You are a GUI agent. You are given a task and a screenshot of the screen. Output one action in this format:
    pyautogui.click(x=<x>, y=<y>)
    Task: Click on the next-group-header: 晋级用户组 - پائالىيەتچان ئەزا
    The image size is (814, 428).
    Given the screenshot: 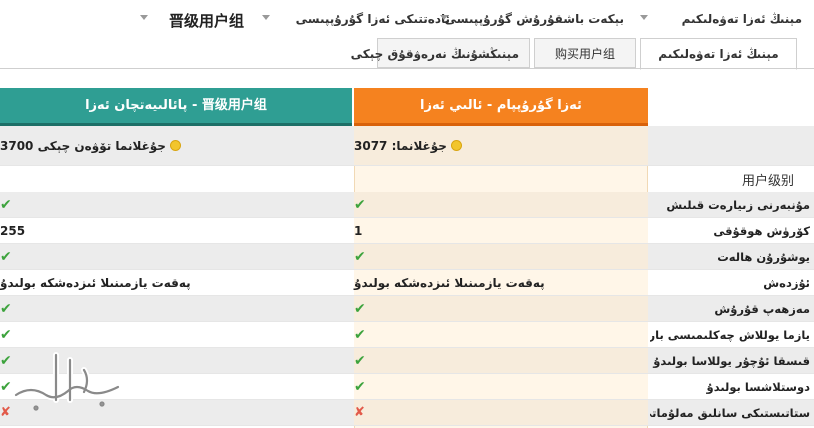 What is the action you would take?
    pyautogui.click(x=176, y=107)
    